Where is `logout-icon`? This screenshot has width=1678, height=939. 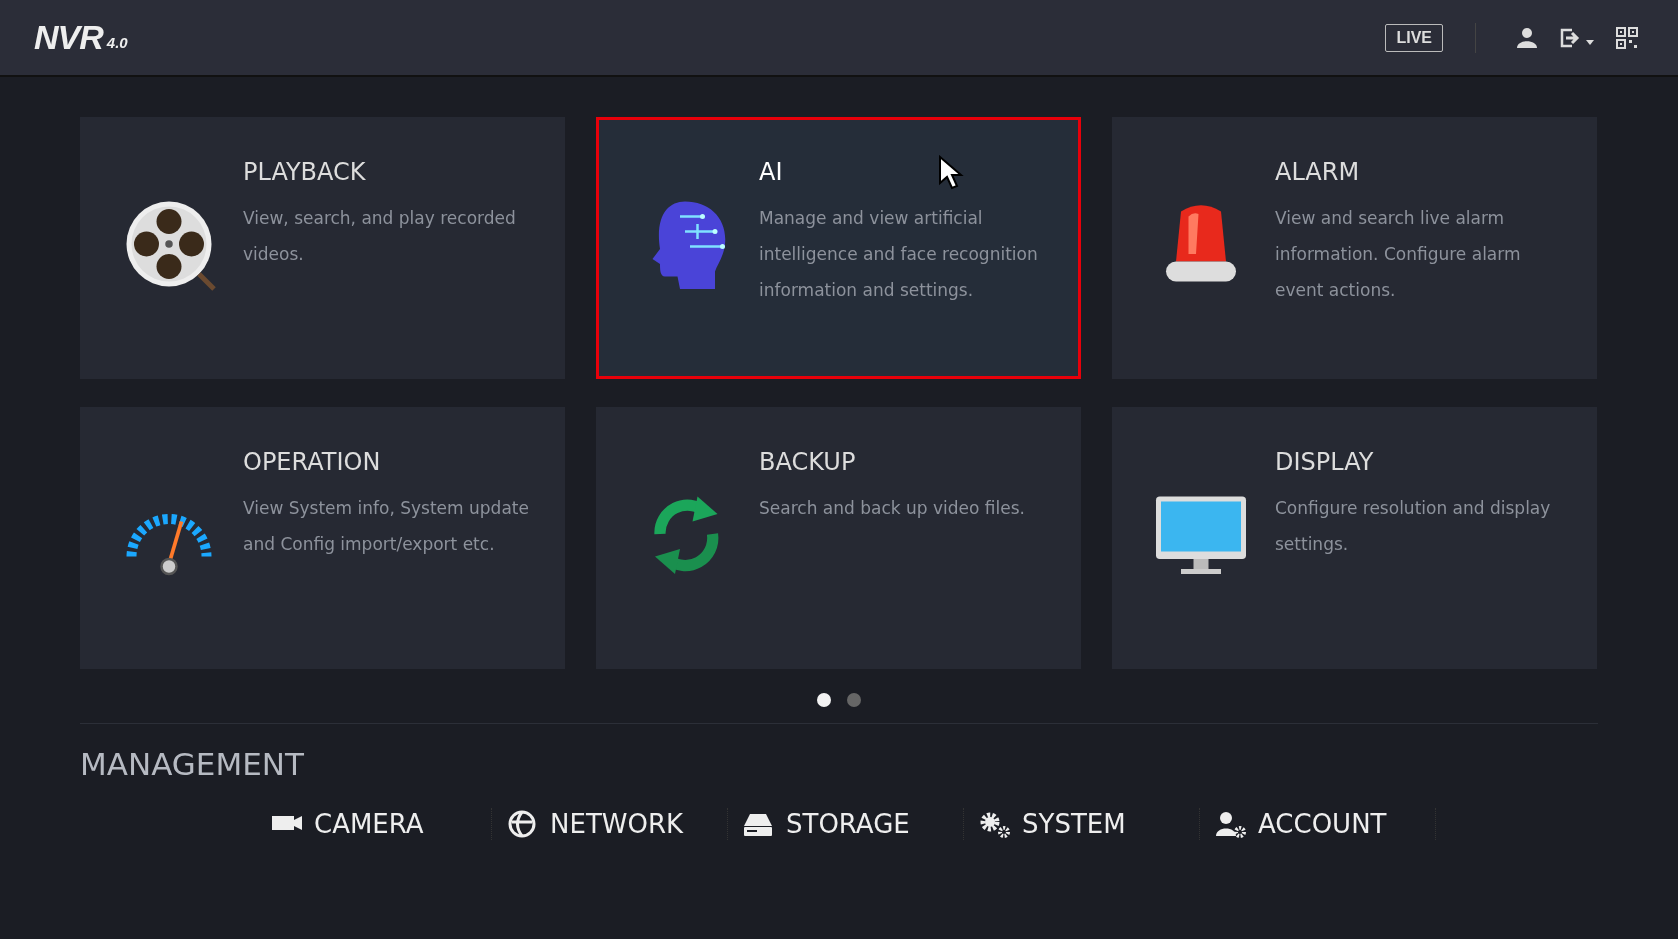
logout-icon is located at coordinates (1577, 37).